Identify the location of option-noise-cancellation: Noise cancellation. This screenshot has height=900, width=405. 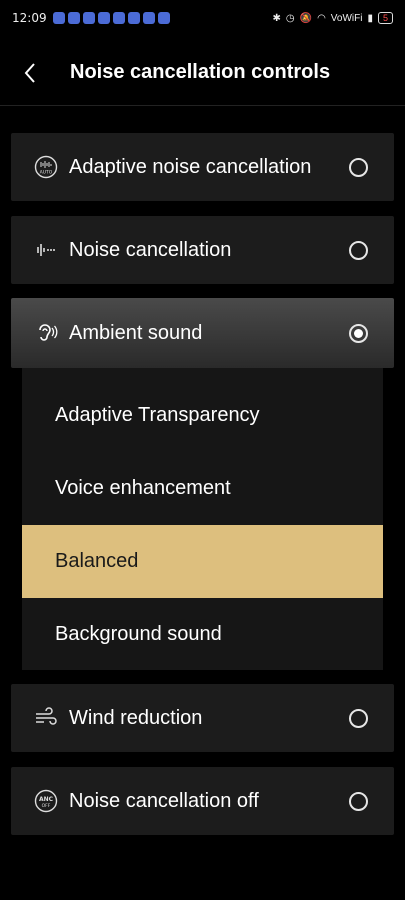
(202, 250).